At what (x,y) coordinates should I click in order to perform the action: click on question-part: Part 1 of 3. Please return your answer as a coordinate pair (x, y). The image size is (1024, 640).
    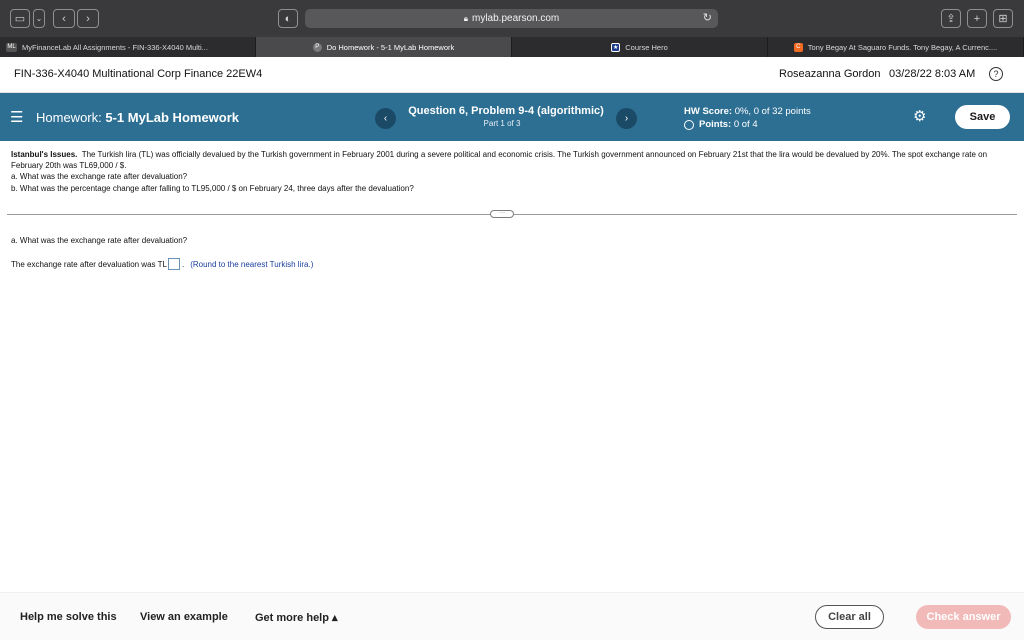
    Looking at the image, I should click on (502, 123).